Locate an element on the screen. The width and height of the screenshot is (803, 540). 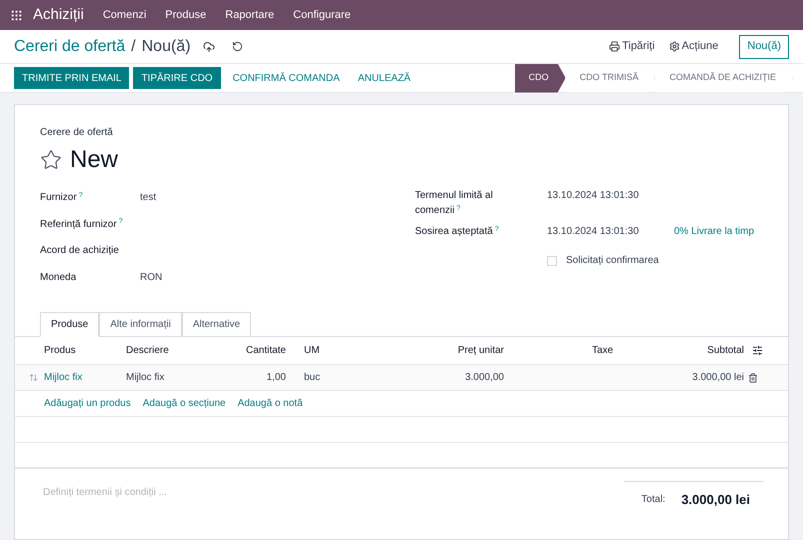
add-line-link: Adaugă o secțiune is located at coordinates (184, 403).